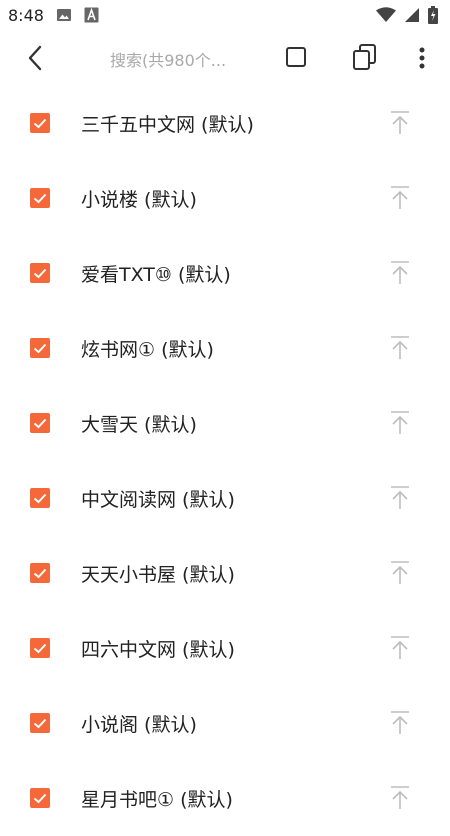  I want to click on source-name: 大雪天 (默认), so click(139, 425).